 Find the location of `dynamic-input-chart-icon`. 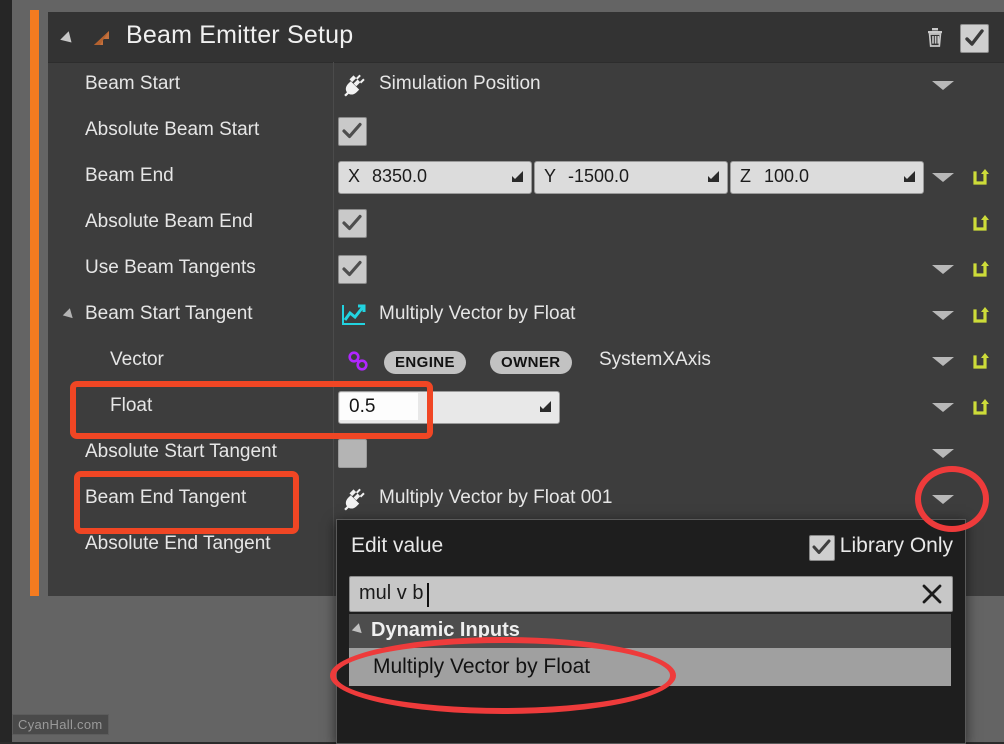

dynamic-input-chart-icon is located at coordinates (354, 315).